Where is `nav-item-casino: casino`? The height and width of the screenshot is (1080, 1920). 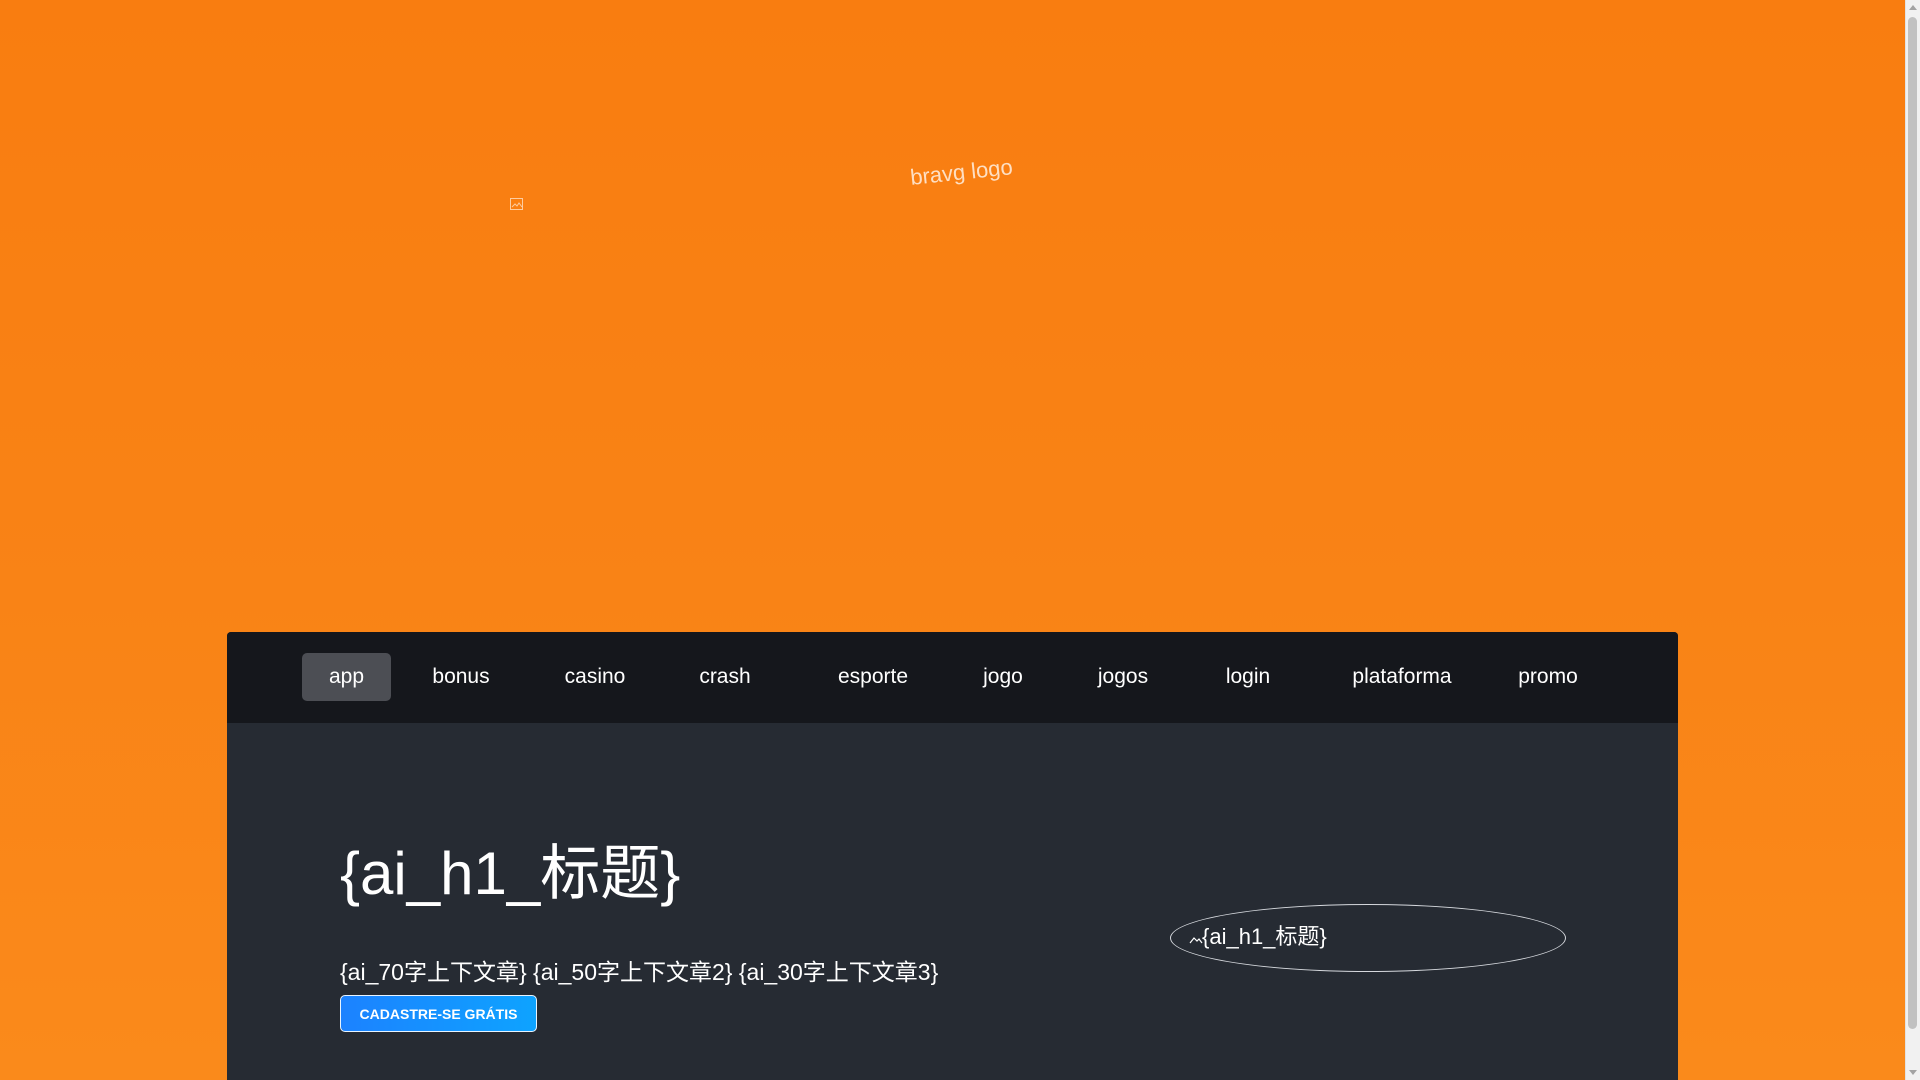 nav-item-casino: casino is located at coordinates (595, 677).